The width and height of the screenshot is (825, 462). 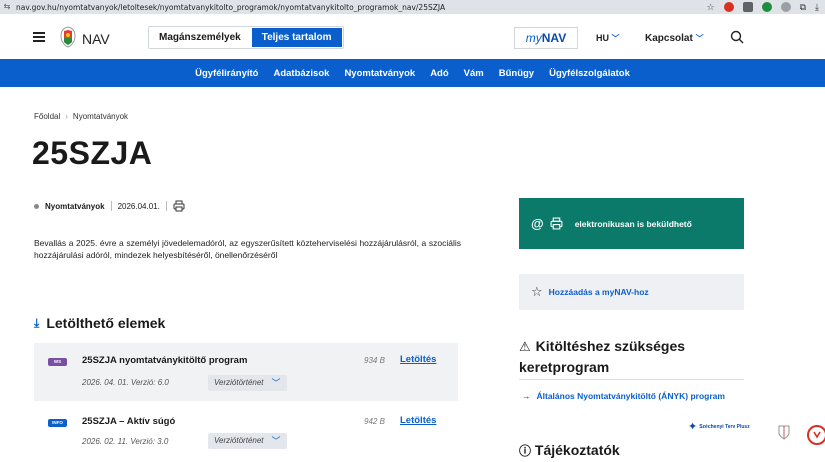 I want to click on add-to-mynav-button: ☆ Hozzáadás a myNAV-hoz, so click(x=631, y=292).